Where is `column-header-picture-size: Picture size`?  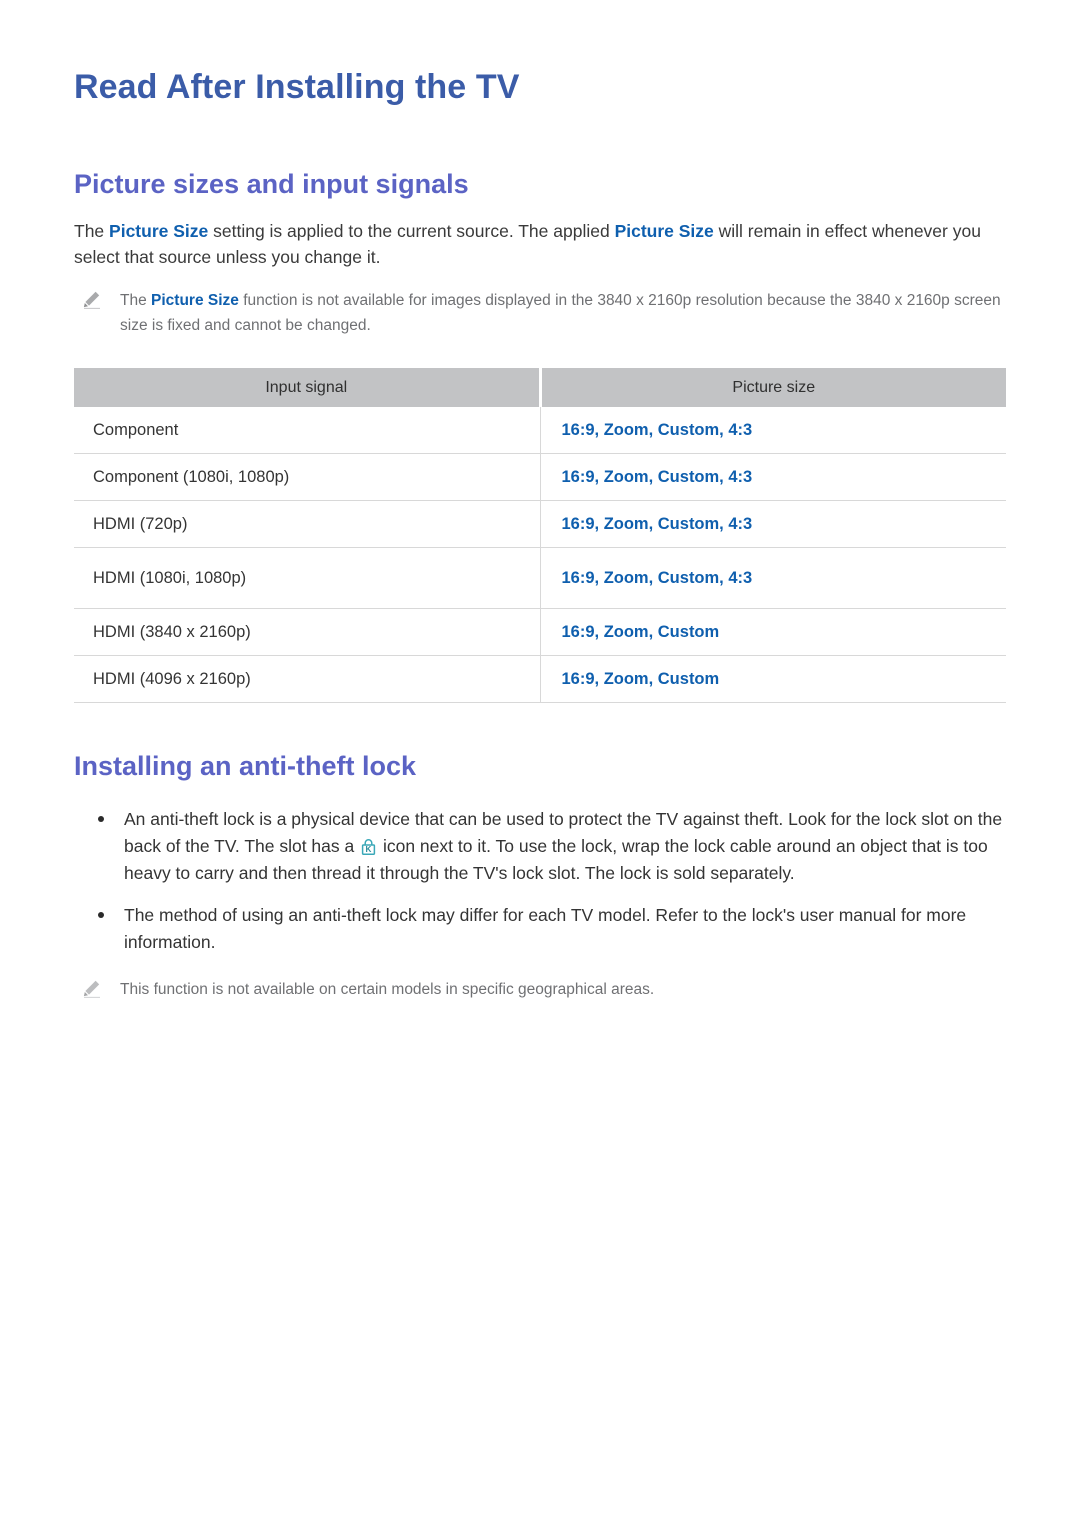
column-header-picture-size: Picture size is located at coordinates (773, 388).